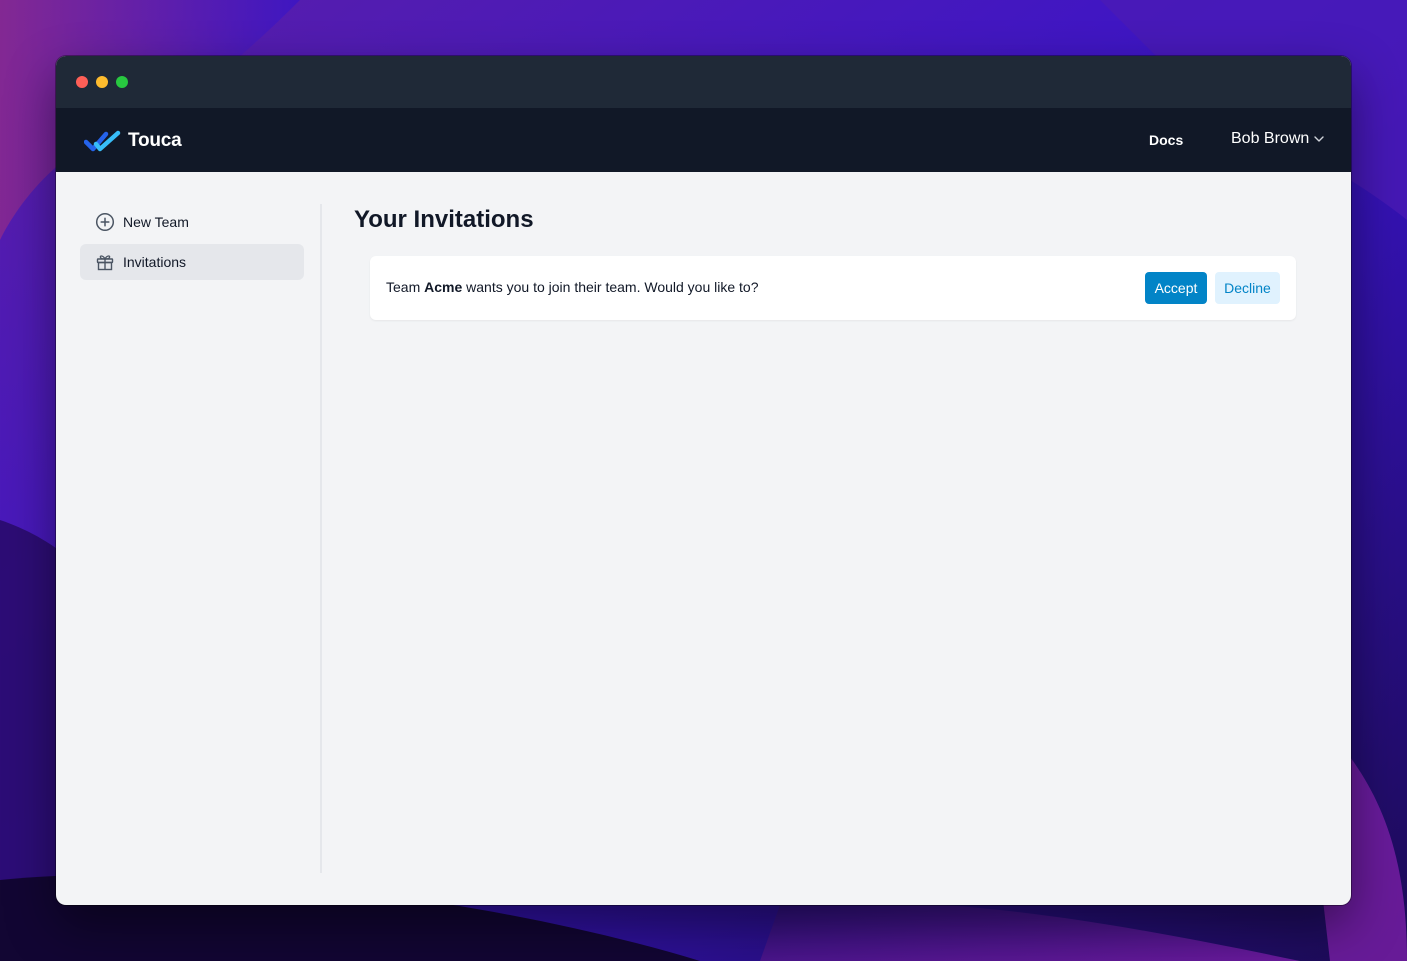 The width and height of the screenshot is (1407, 961). Describe the element at coordinates (703, 140) in the screenshot. I see `top-navbar: Touca Docs Bob Brown` at that location.